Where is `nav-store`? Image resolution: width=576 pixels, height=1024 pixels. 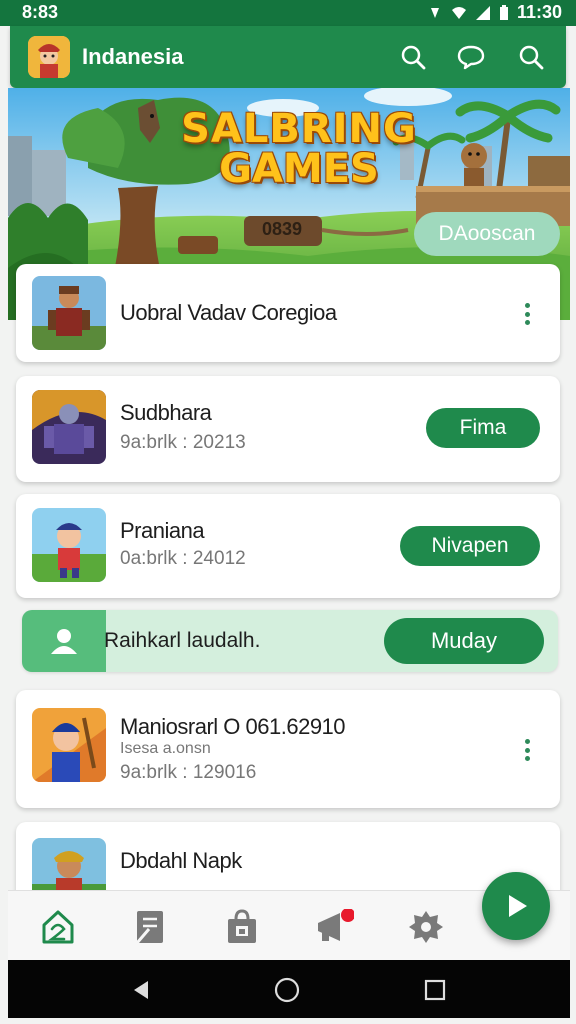 nav-store is located at coordinates (242, 927).